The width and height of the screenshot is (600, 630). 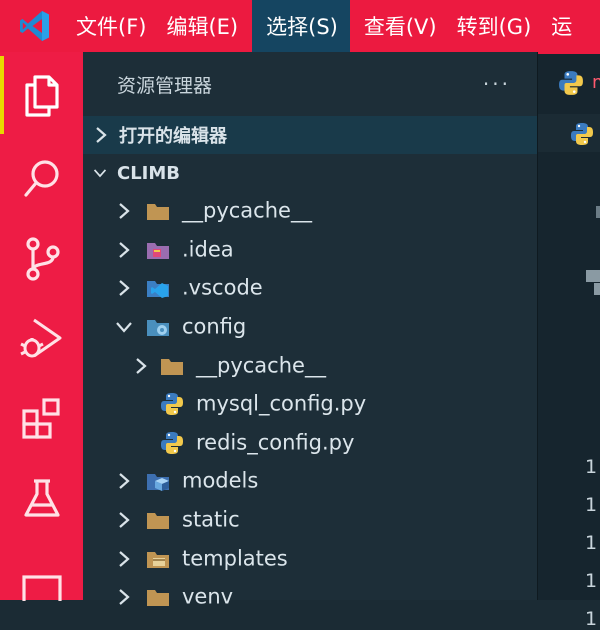 I want to click on tree-item-label: templates, so click(x=235, y=558).